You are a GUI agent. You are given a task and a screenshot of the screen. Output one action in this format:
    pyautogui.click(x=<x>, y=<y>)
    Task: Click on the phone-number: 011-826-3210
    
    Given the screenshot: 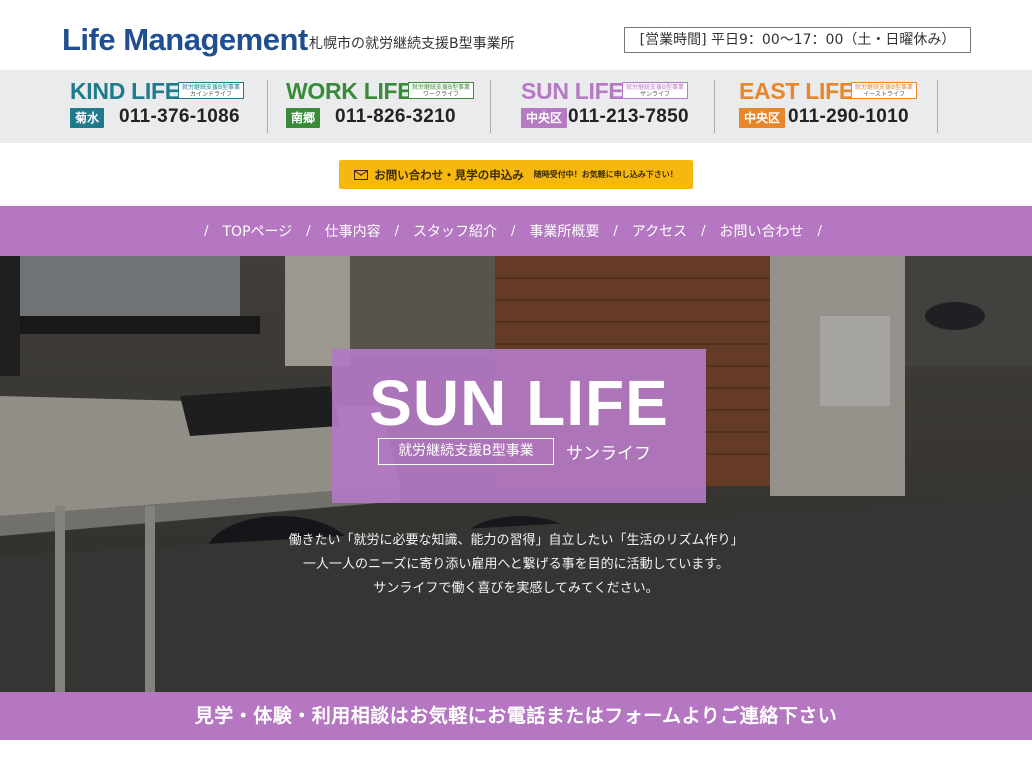 What is the action you would take?
    pyautogui.click(x=395, y=117)
    